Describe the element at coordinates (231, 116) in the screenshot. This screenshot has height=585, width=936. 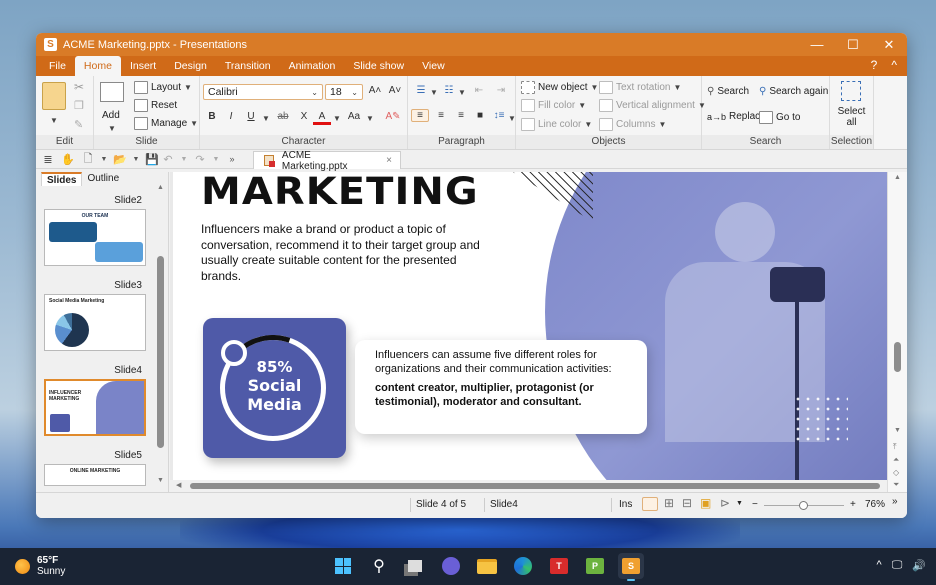
I see `italic-button: I` at that location.